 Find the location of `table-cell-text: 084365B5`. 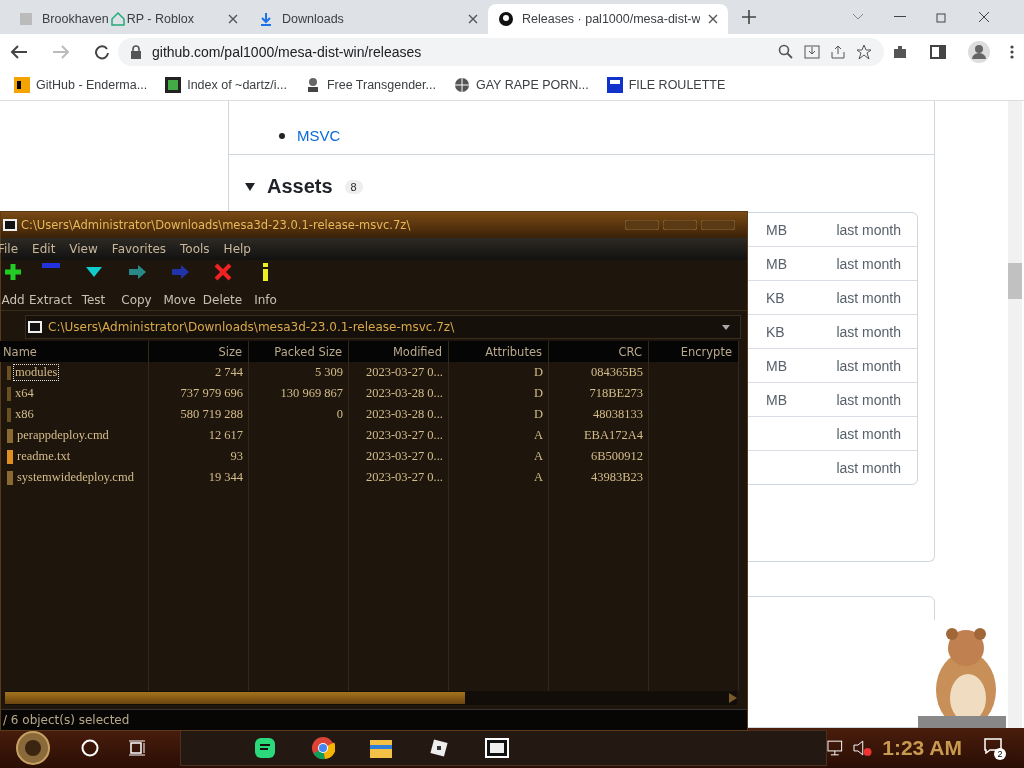

table-cell-text: 084365B5 is located at coordinates (616, 372).